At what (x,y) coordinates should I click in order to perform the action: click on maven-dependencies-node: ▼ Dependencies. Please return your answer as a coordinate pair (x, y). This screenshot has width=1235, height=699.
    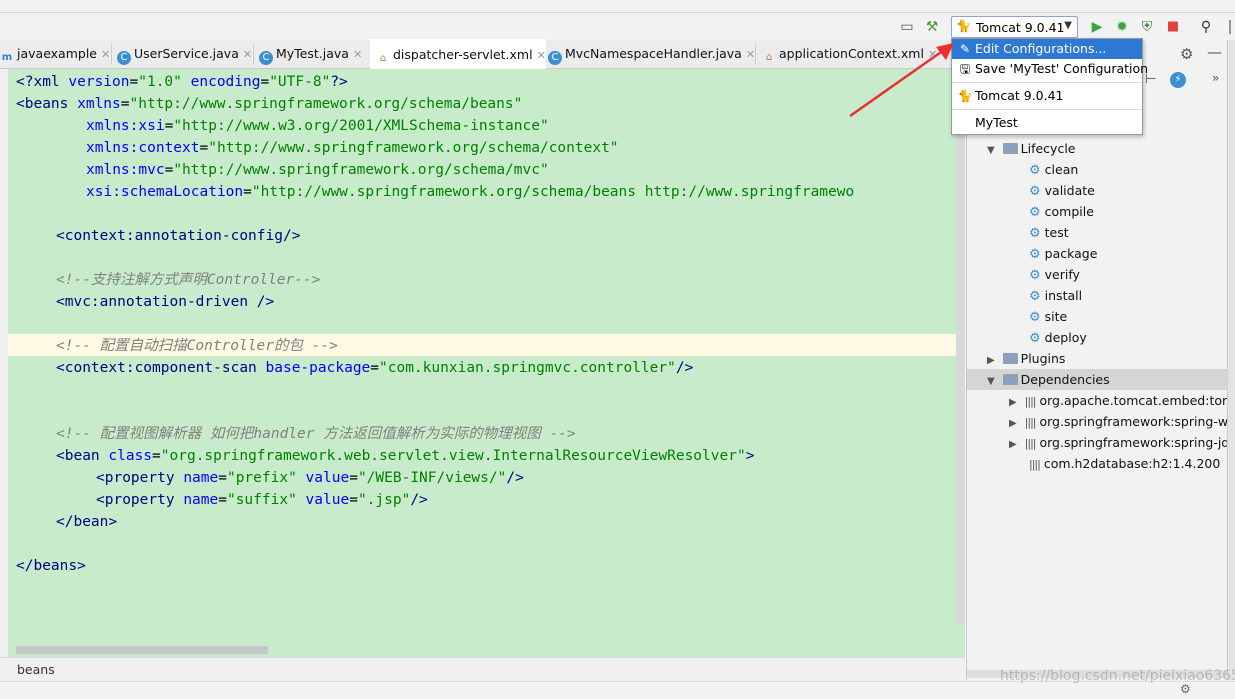
    Looking at the image, I should click on (1097, 379).